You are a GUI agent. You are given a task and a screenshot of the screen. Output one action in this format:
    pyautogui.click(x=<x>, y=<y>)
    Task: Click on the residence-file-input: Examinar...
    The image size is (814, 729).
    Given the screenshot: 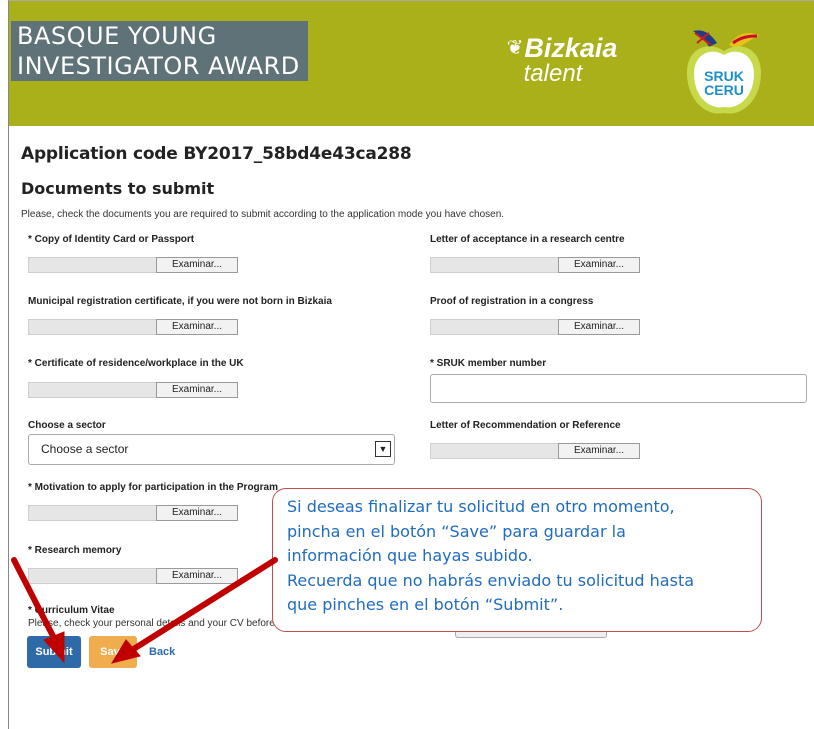 What is the action you would take?
    pyautogui.click(x=133, y=390)
    